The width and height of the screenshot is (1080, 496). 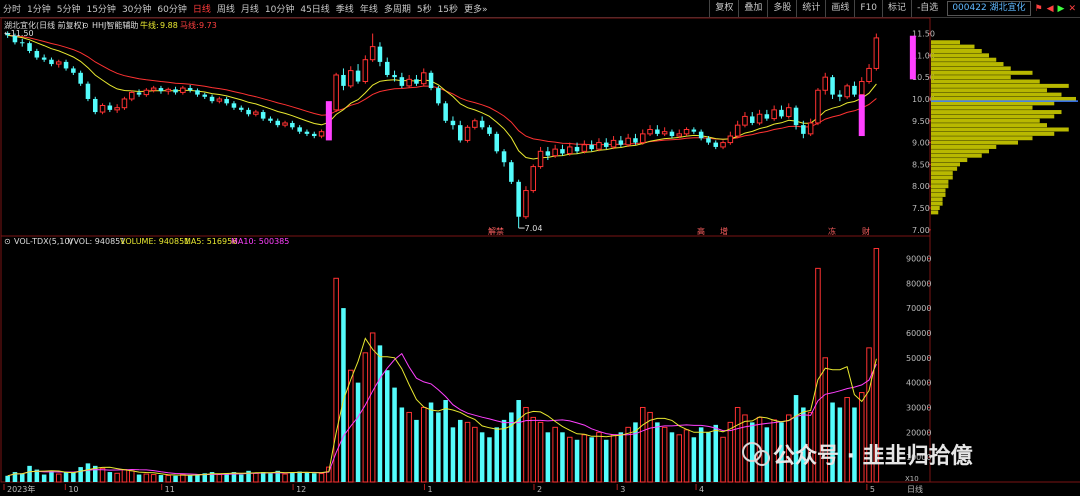 What do you see at coordinates (781, 8) in the screenshot?
I see `toolbar-button-2: 多股` at bounding box center [781, 8].